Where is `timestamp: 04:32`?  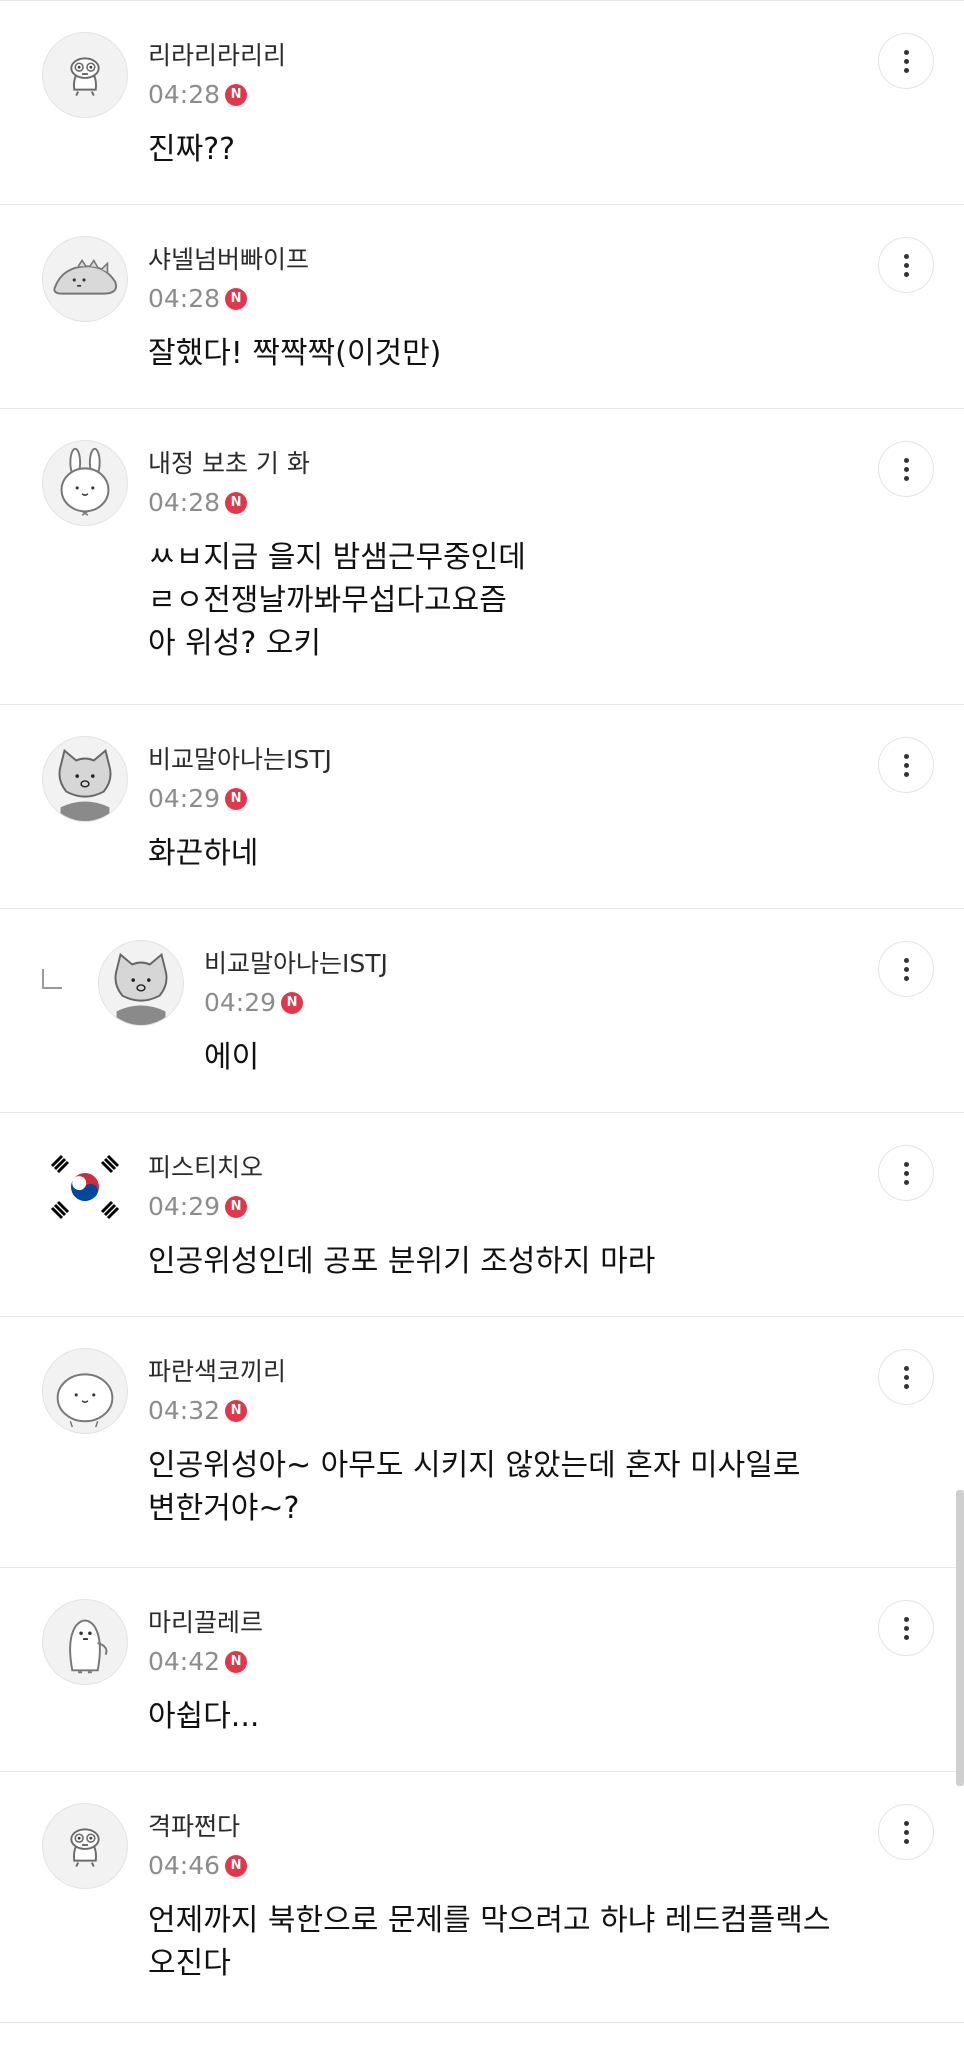 timestamp: 04:32 is located at coordinates (184, 1410).